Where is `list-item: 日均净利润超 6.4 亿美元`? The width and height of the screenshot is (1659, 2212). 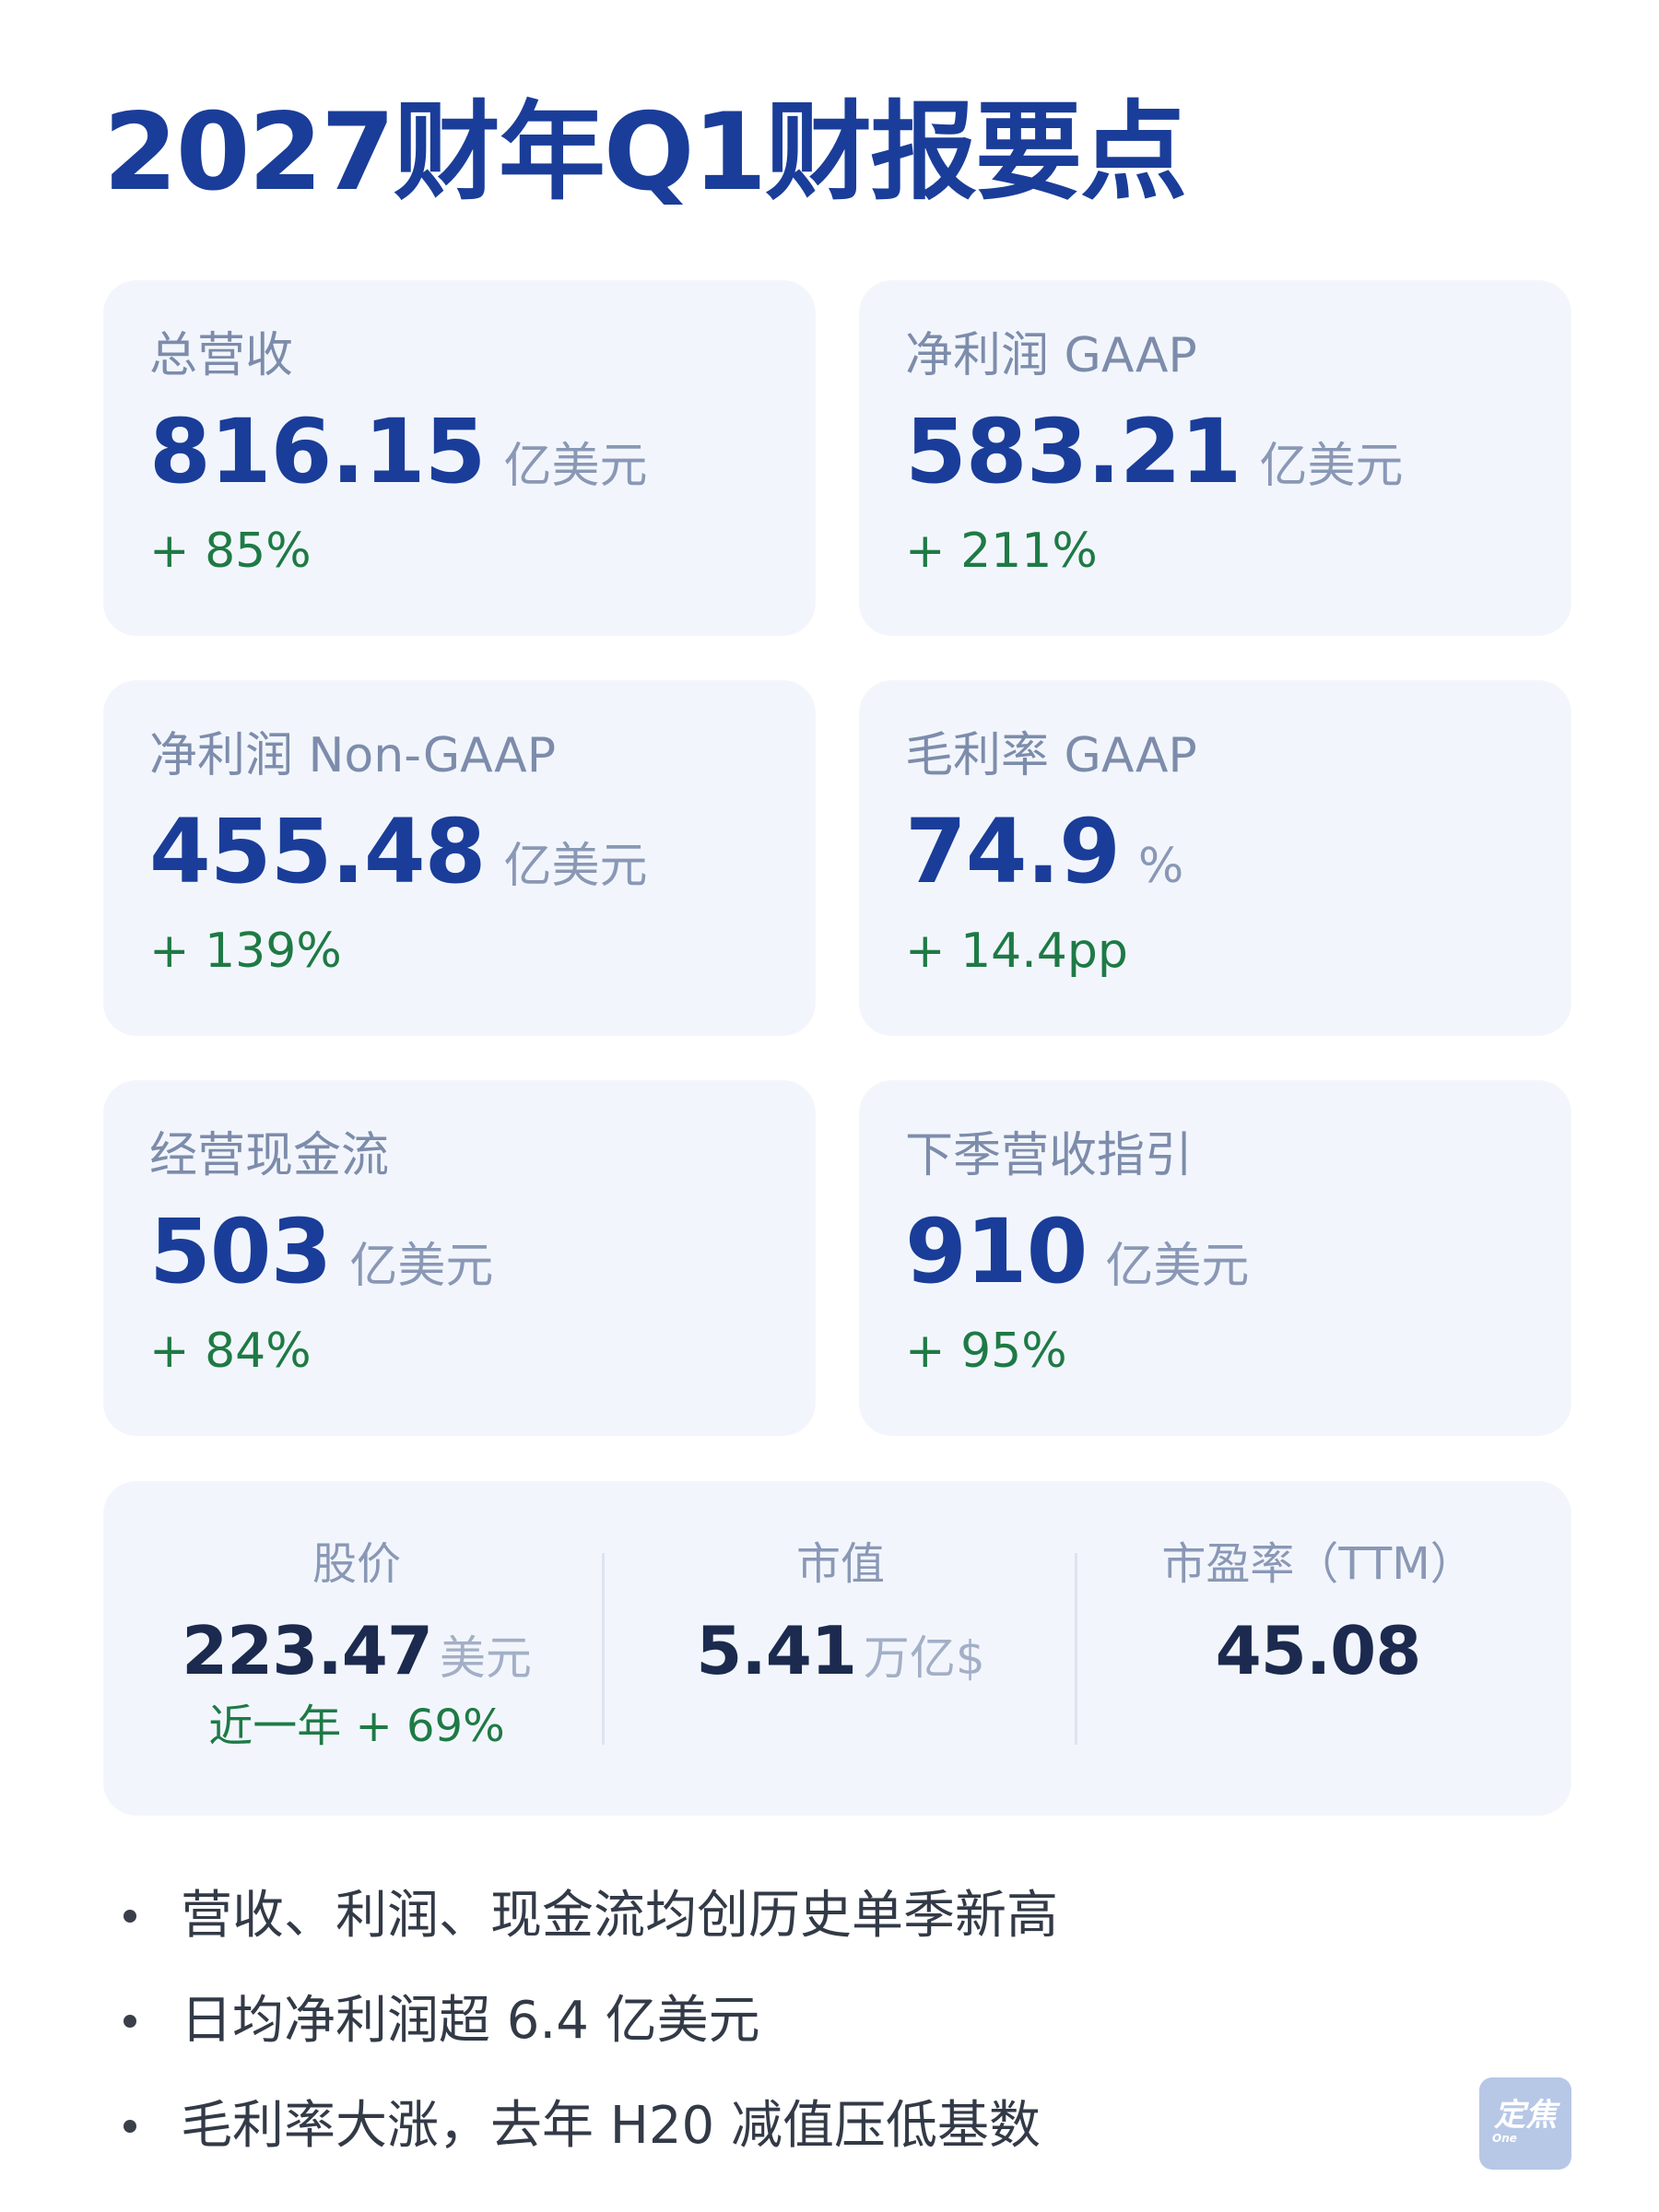
list-item: 日均净利润超 6.4 亿美元 is located at coordinates (589, 2021).